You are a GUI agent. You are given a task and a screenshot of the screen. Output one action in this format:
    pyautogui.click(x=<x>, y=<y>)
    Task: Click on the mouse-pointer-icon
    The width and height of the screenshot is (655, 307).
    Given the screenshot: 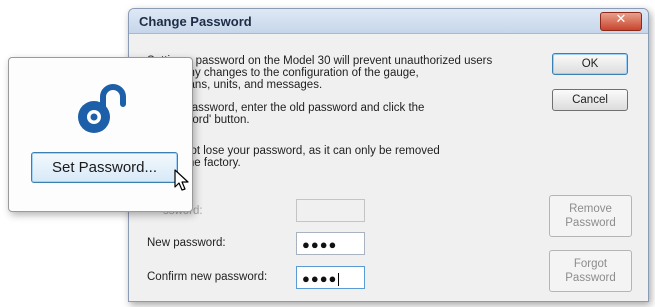 What is the action you would take?
    pyautogui.click(x=181, y=180)
    